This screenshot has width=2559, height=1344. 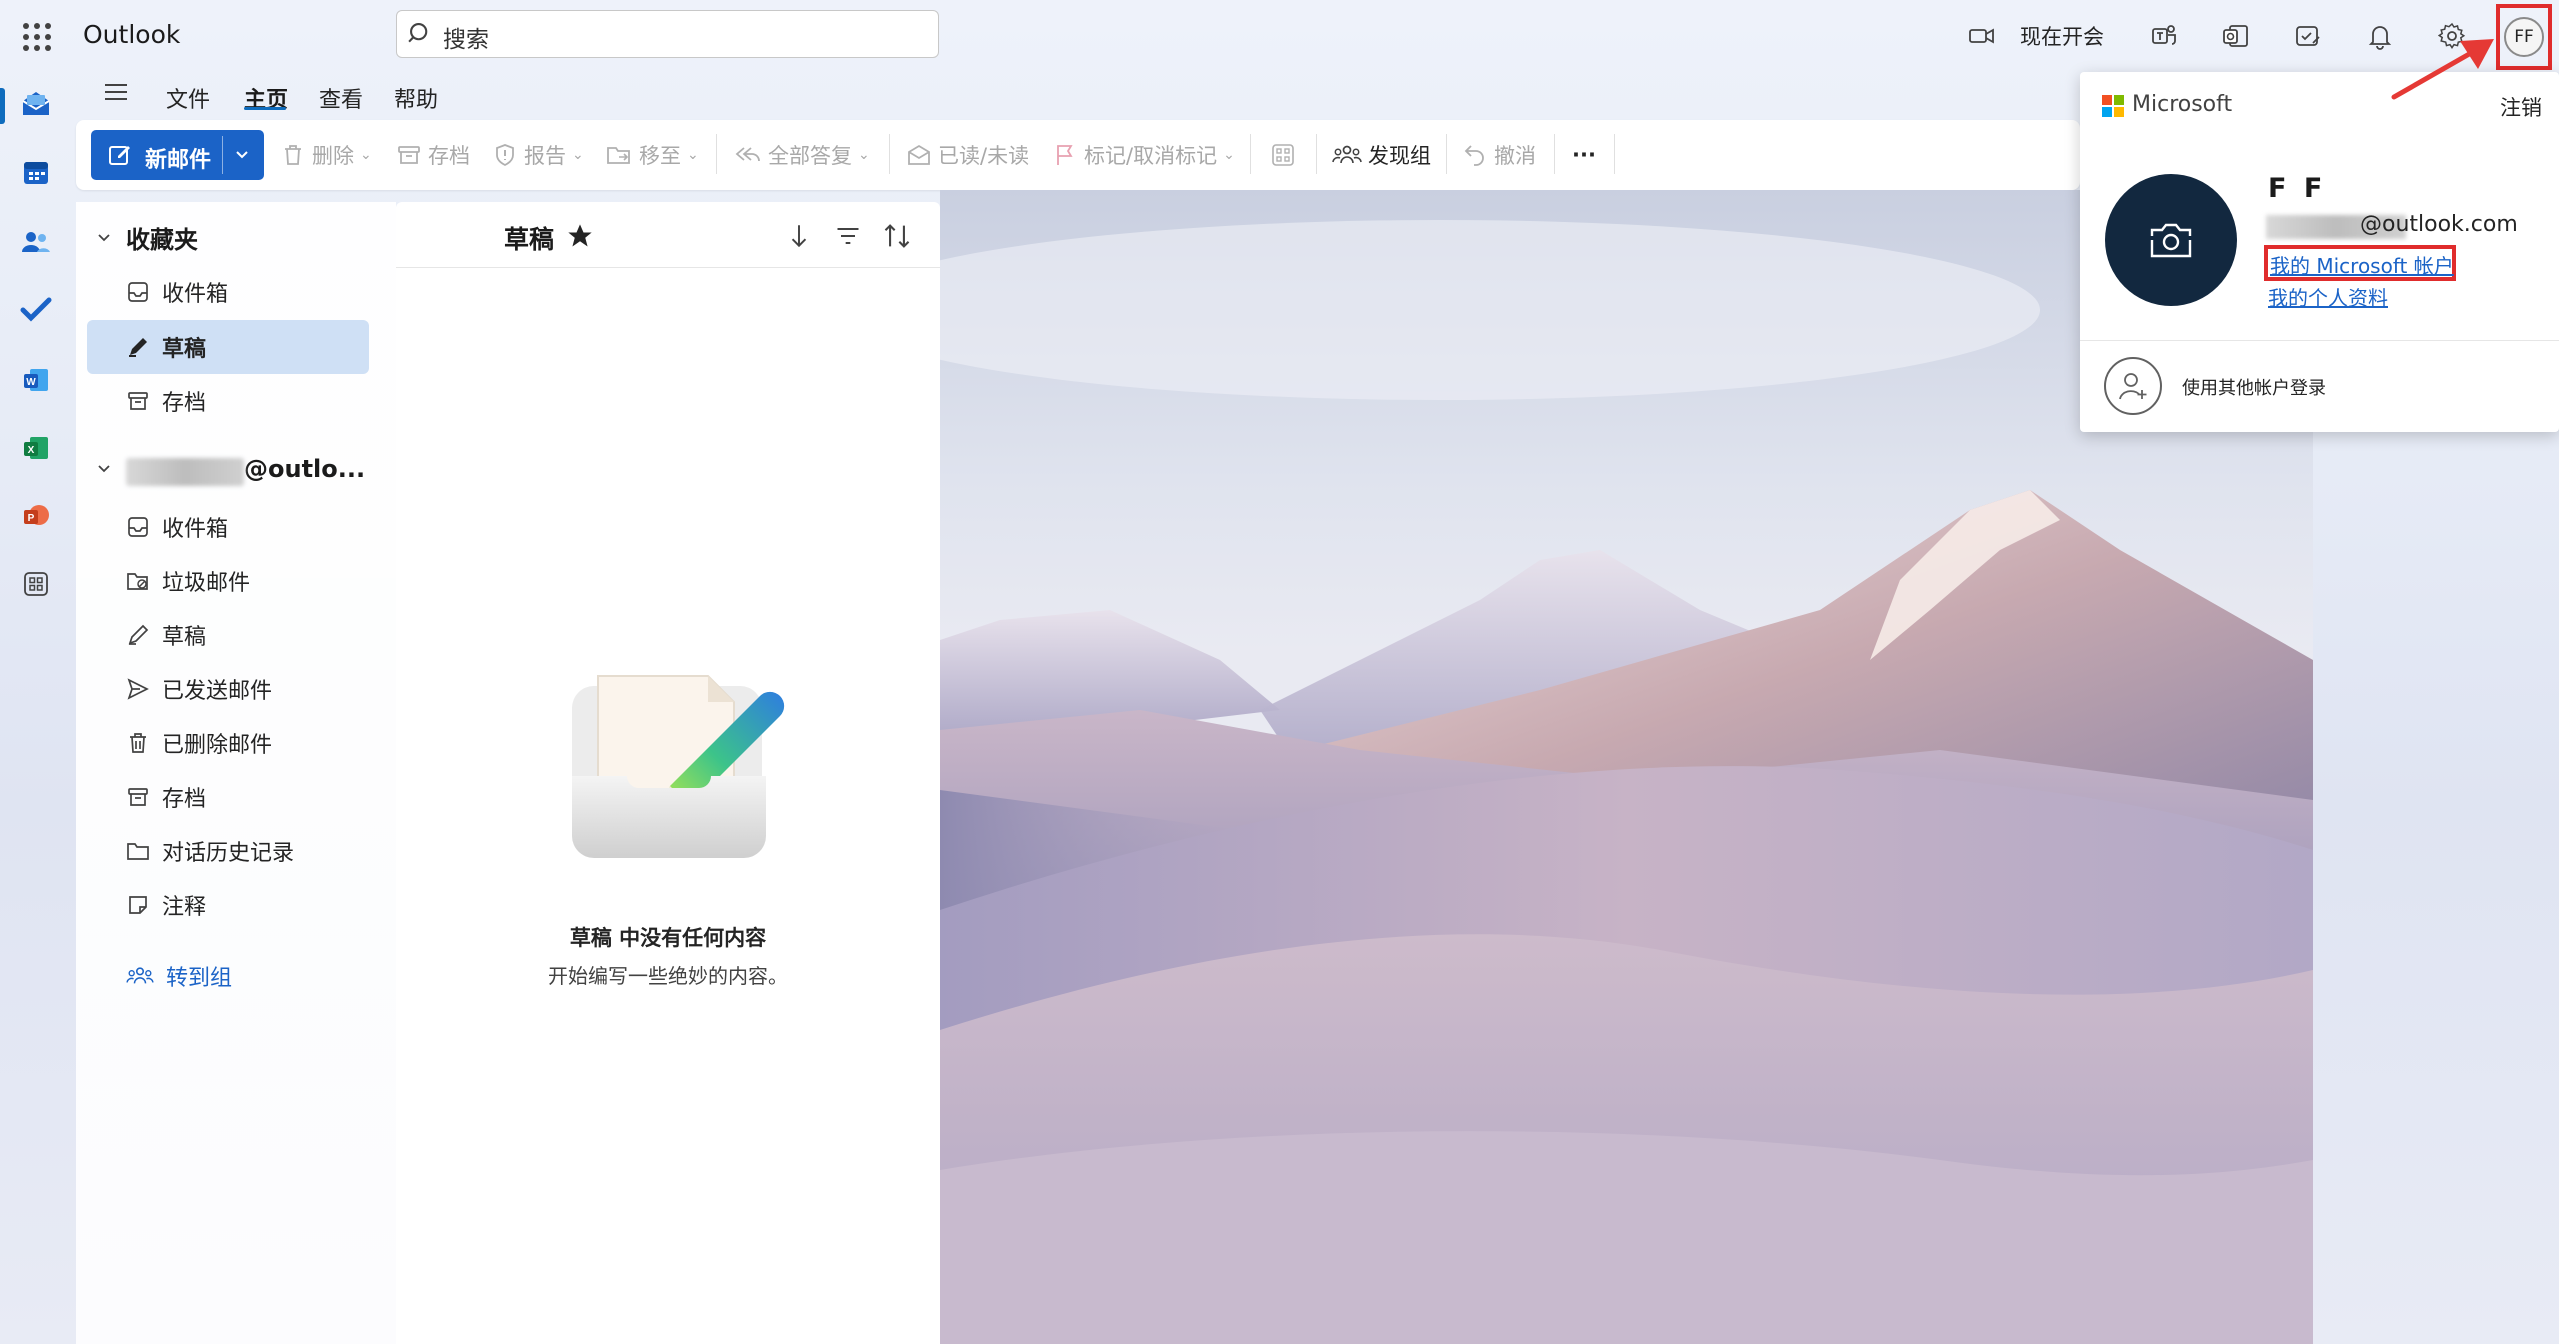 I want to click on account-avatar-button: FF, so click(x=2524, y=37).